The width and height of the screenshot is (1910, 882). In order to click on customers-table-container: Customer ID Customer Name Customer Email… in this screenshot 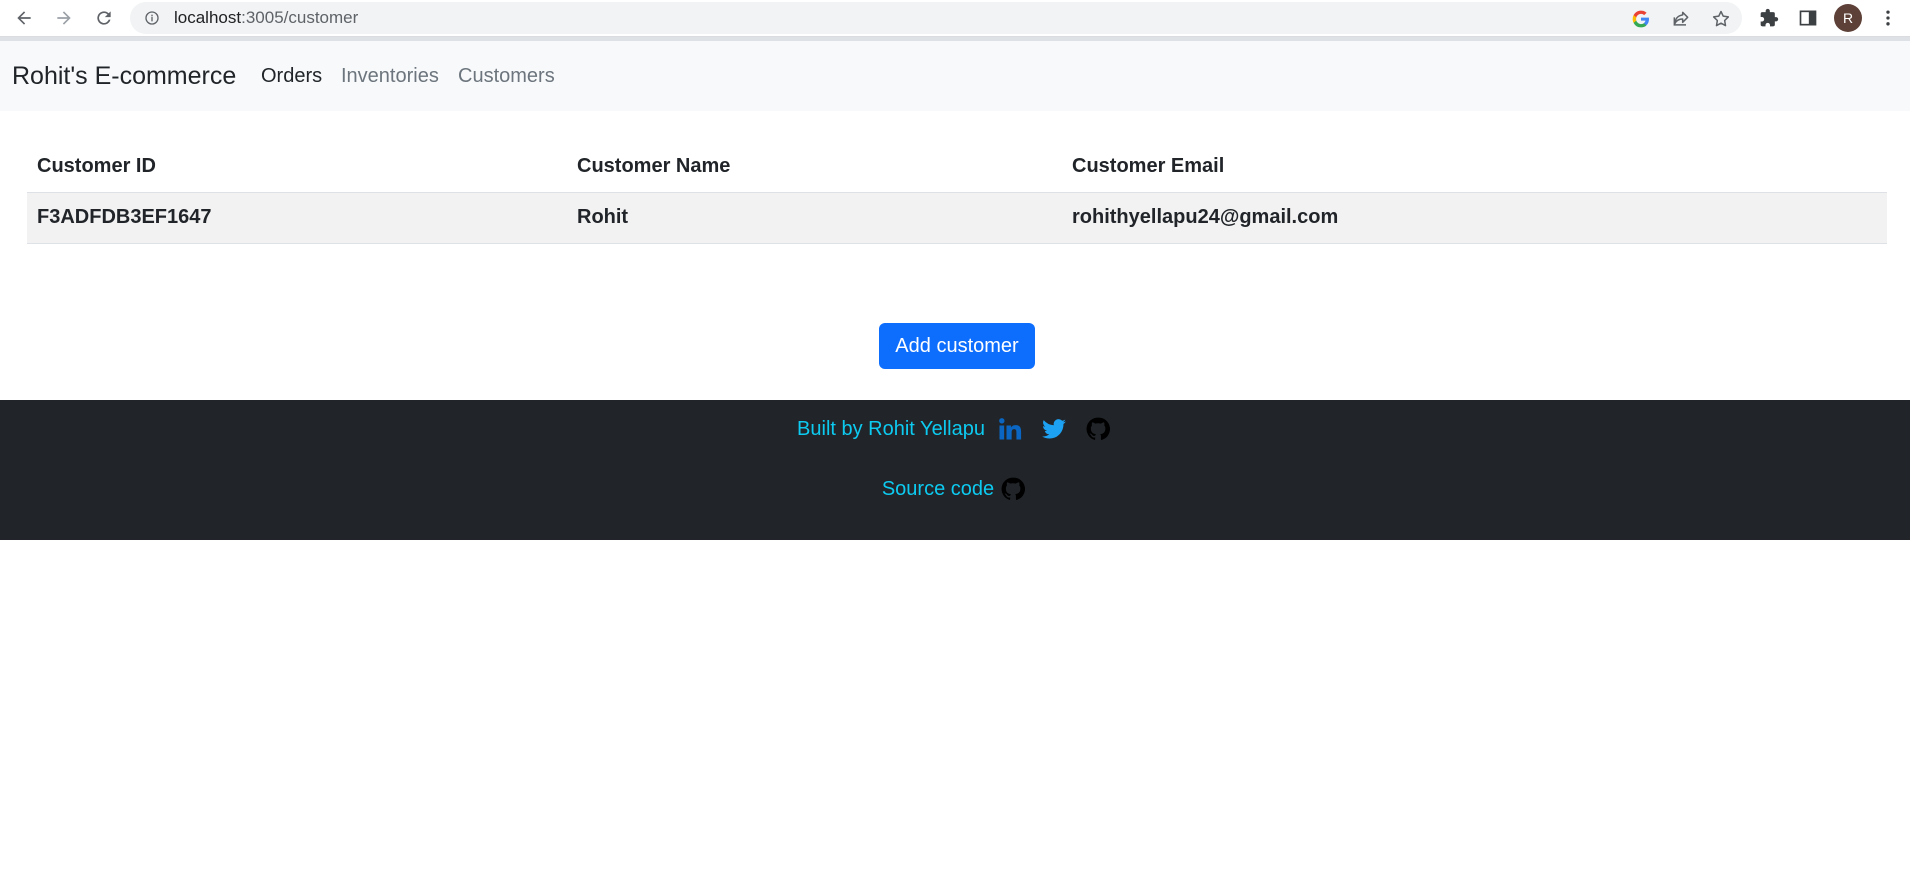, I will do `click(957, 192)`.